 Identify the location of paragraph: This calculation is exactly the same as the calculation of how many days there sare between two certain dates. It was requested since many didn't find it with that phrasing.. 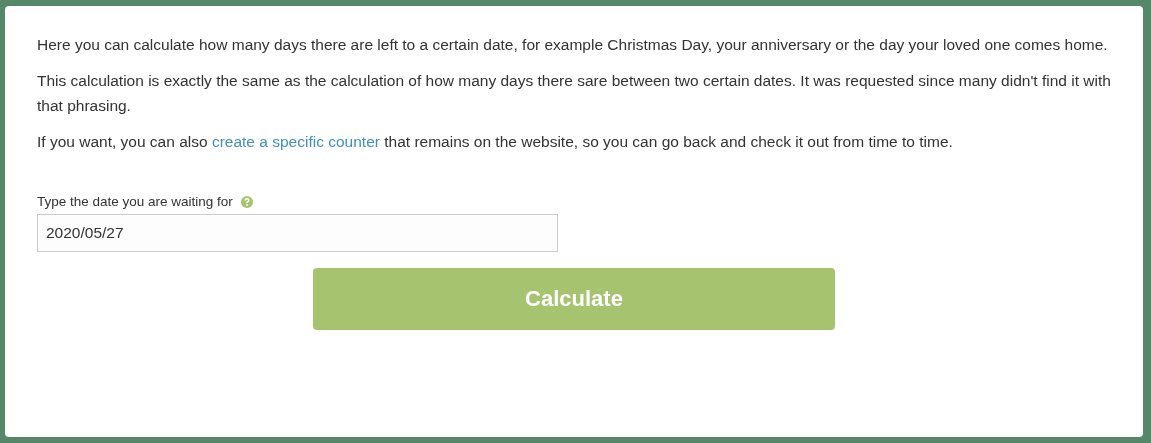
(574, 93).